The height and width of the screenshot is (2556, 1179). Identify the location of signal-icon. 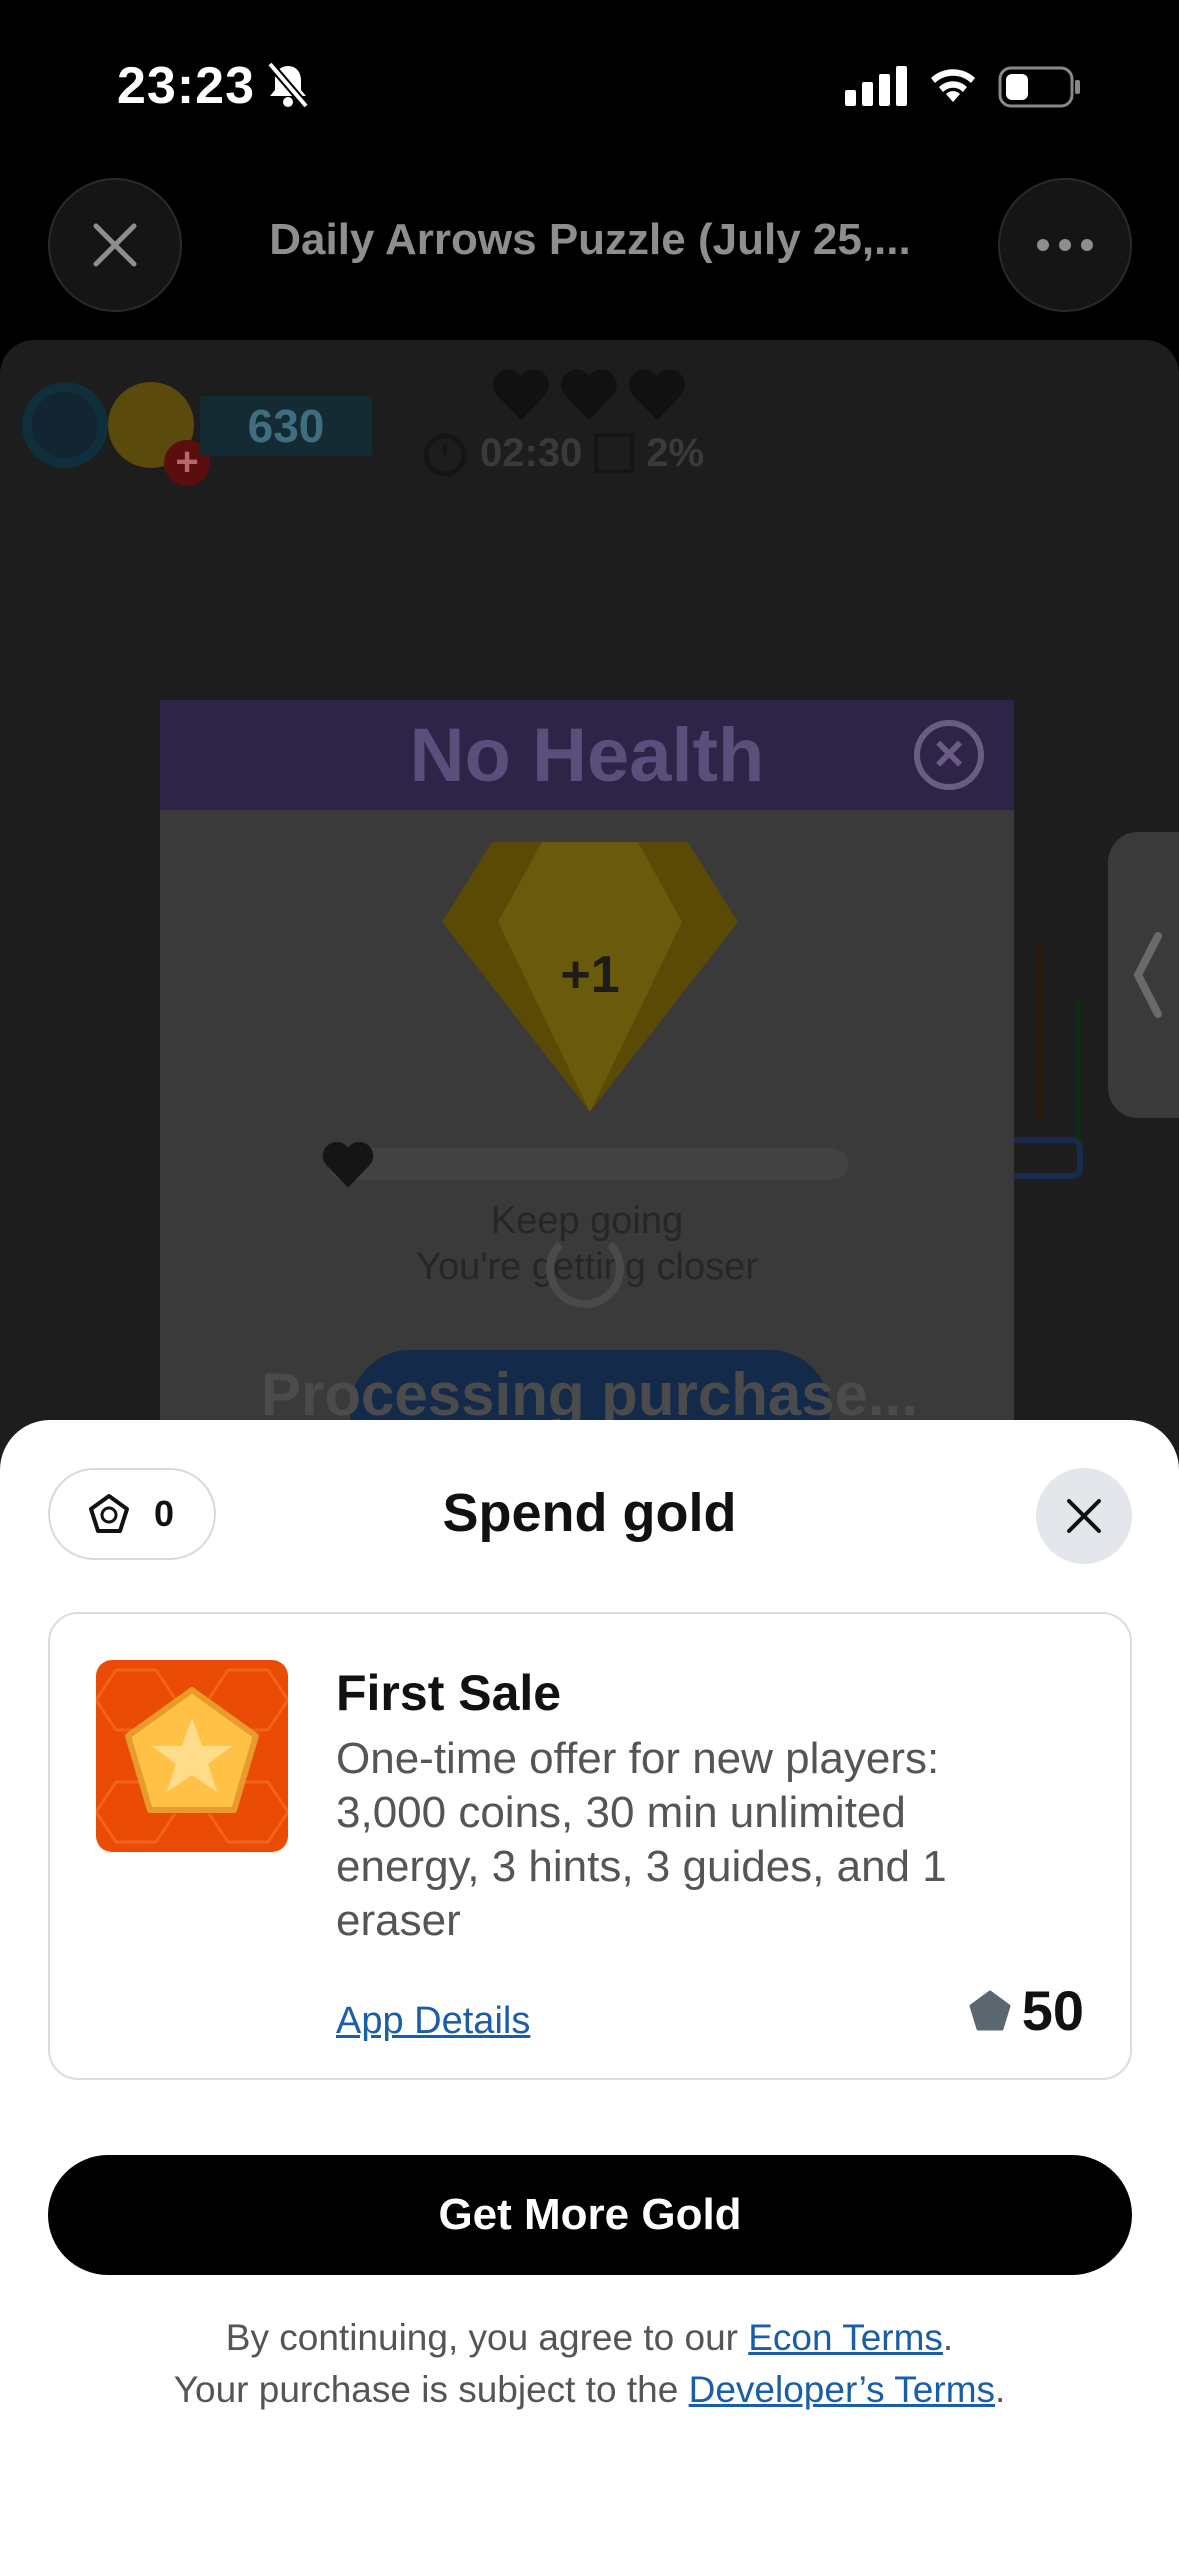
(876, 86).